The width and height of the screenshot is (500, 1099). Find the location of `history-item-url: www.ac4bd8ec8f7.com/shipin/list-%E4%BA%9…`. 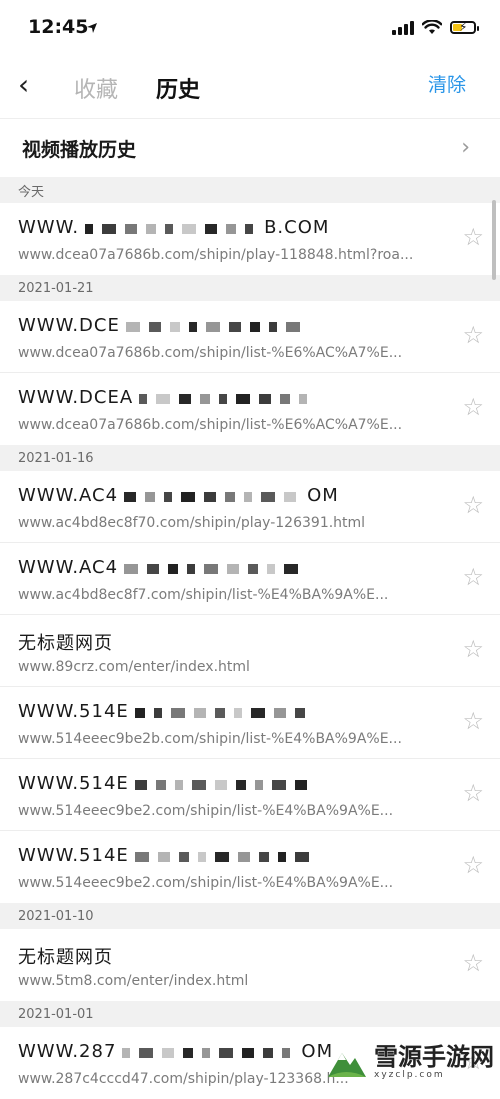

history-item-url: www.ac4bd8ec8f7.com/shipin/list-%E4%BA%9… is located at coordinates (203, 595).